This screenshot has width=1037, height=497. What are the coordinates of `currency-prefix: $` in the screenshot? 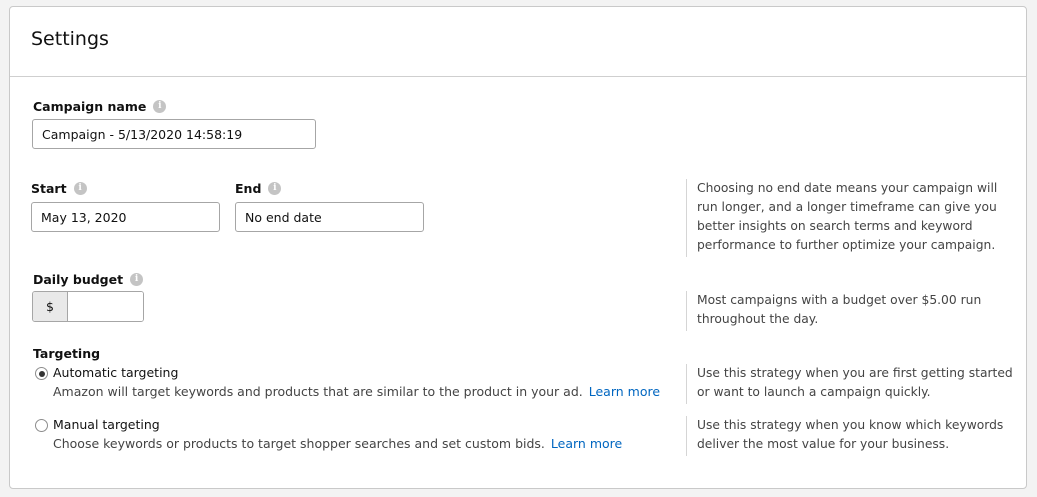 It's located at (50, 306).